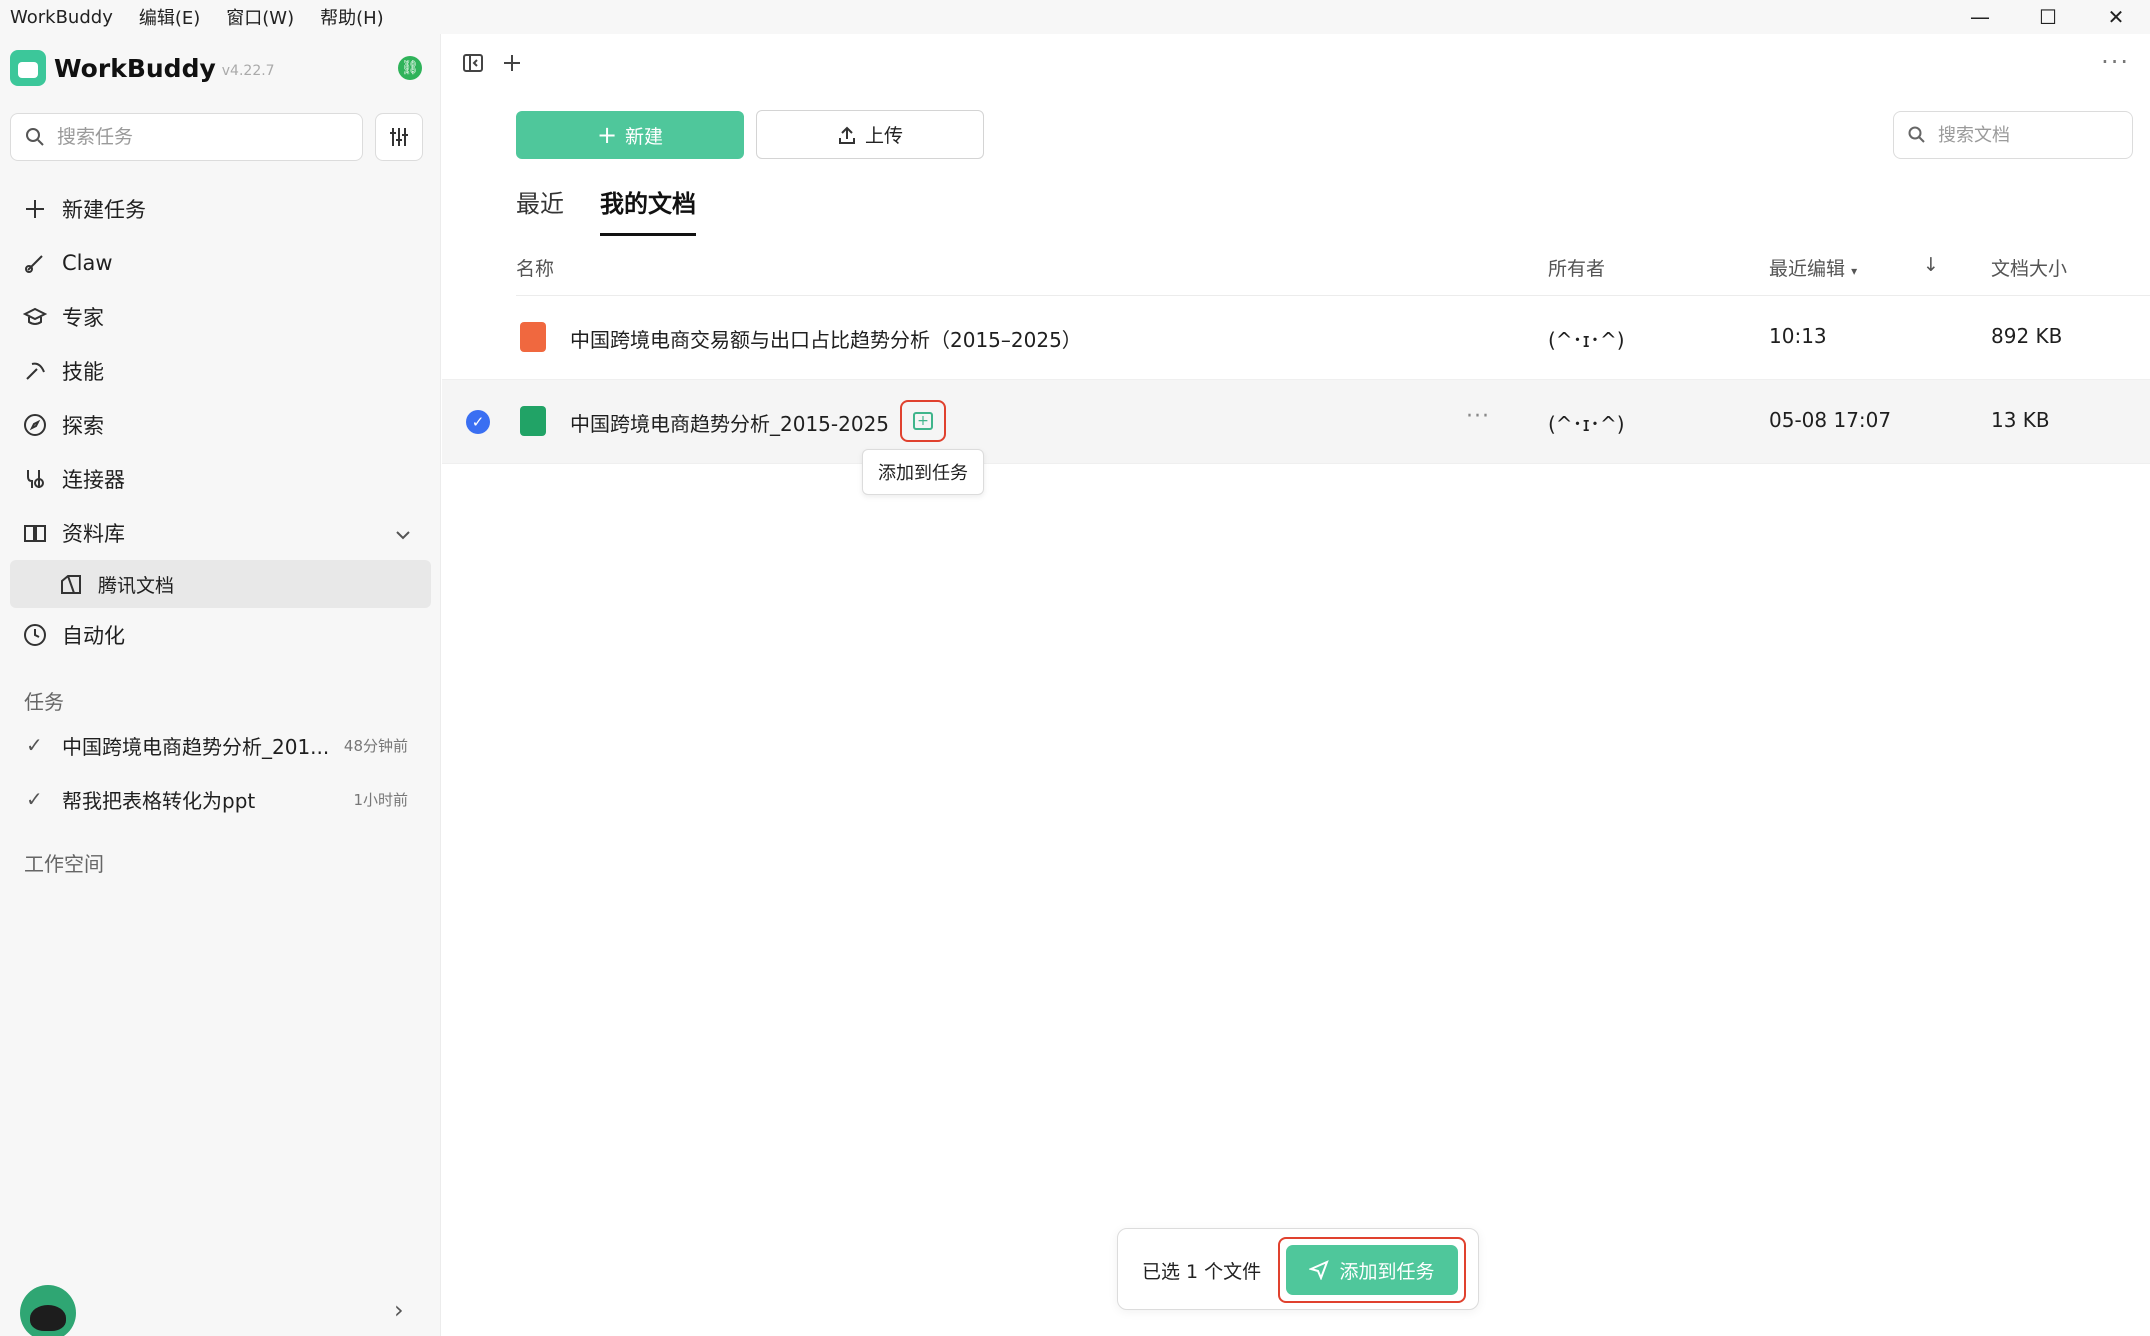 The height and width of the screenshot is (1336, 2150). I want to click on upload-icon, so click(846, 135).